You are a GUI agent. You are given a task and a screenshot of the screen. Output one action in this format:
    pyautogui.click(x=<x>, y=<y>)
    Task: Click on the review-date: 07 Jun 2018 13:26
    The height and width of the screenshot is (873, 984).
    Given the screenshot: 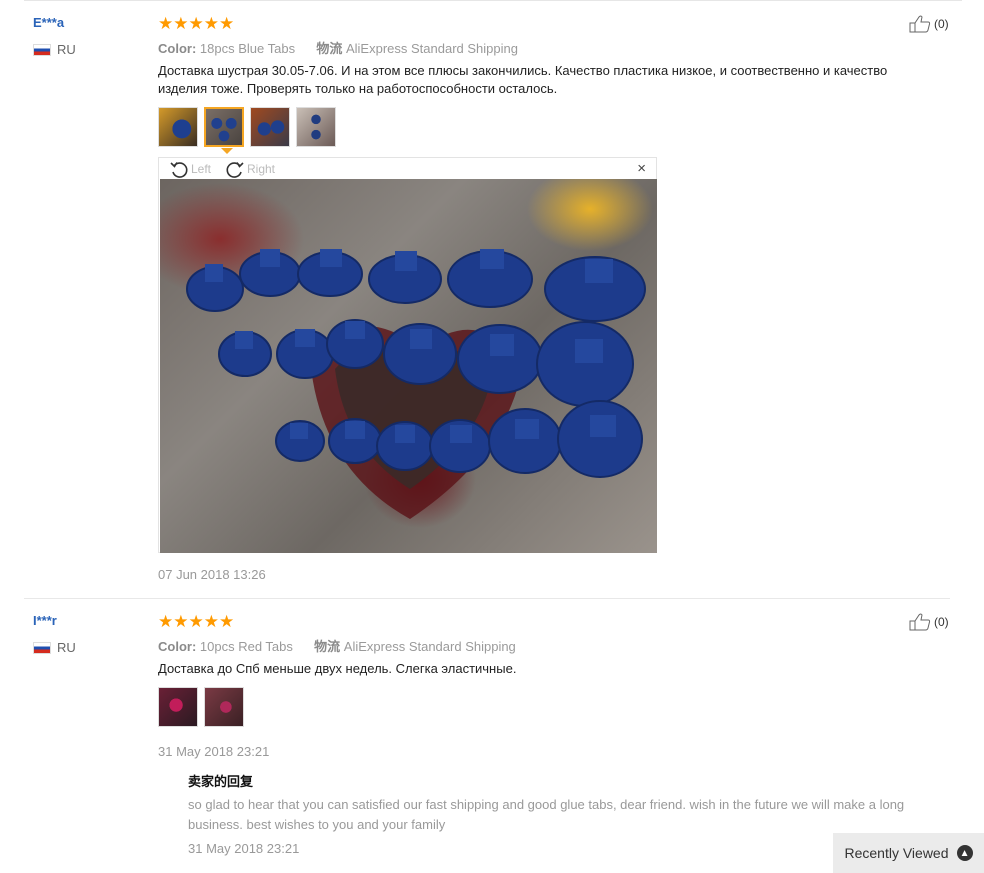 What is the action you would take?
    pyautogui.click(x=212, y=574)
    